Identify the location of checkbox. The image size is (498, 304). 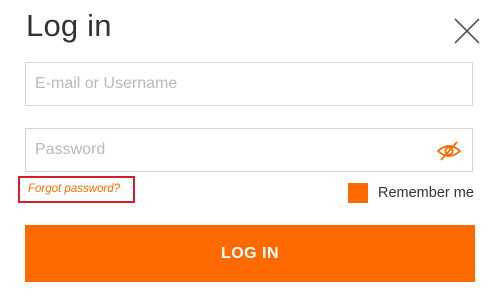
(358, 193).